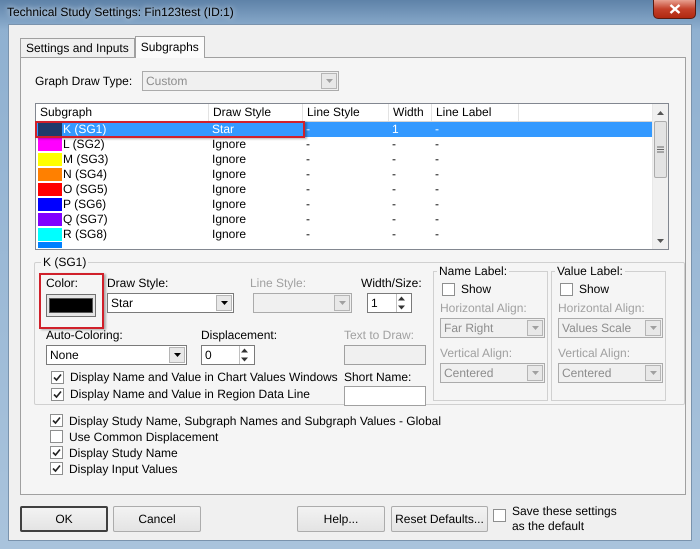 The image size is (700, 549). What do you see at coordinates (392, 284) in the screenshot?
I see `field-label: Width/Size:` at bounding box center [392, 284].